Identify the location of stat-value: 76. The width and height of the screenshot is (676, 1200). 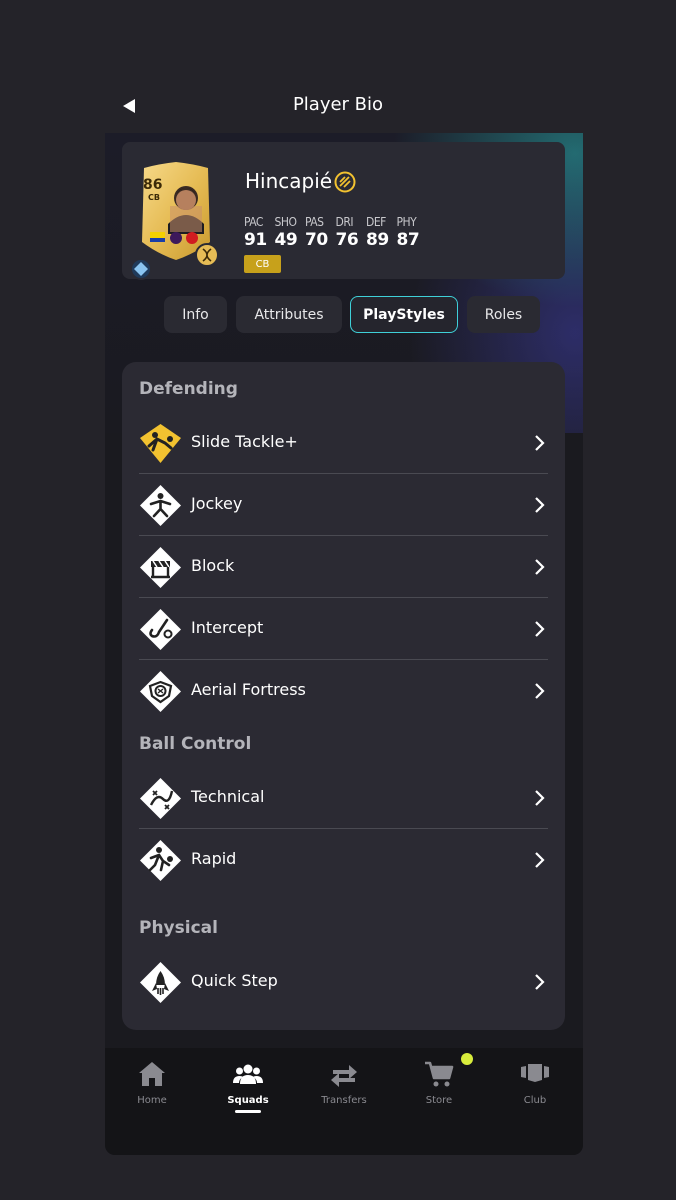
(347, 240).